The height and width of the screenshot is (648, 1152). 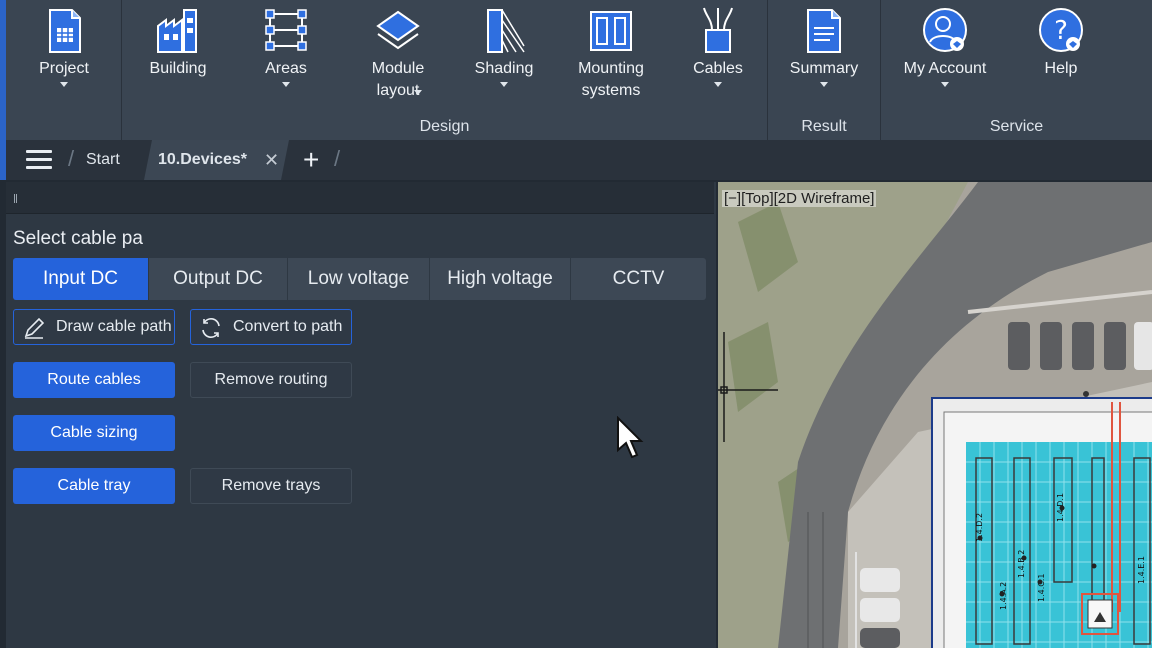 I want to click on ribbon-group-result-label: Result, so click(x=824, y=126).